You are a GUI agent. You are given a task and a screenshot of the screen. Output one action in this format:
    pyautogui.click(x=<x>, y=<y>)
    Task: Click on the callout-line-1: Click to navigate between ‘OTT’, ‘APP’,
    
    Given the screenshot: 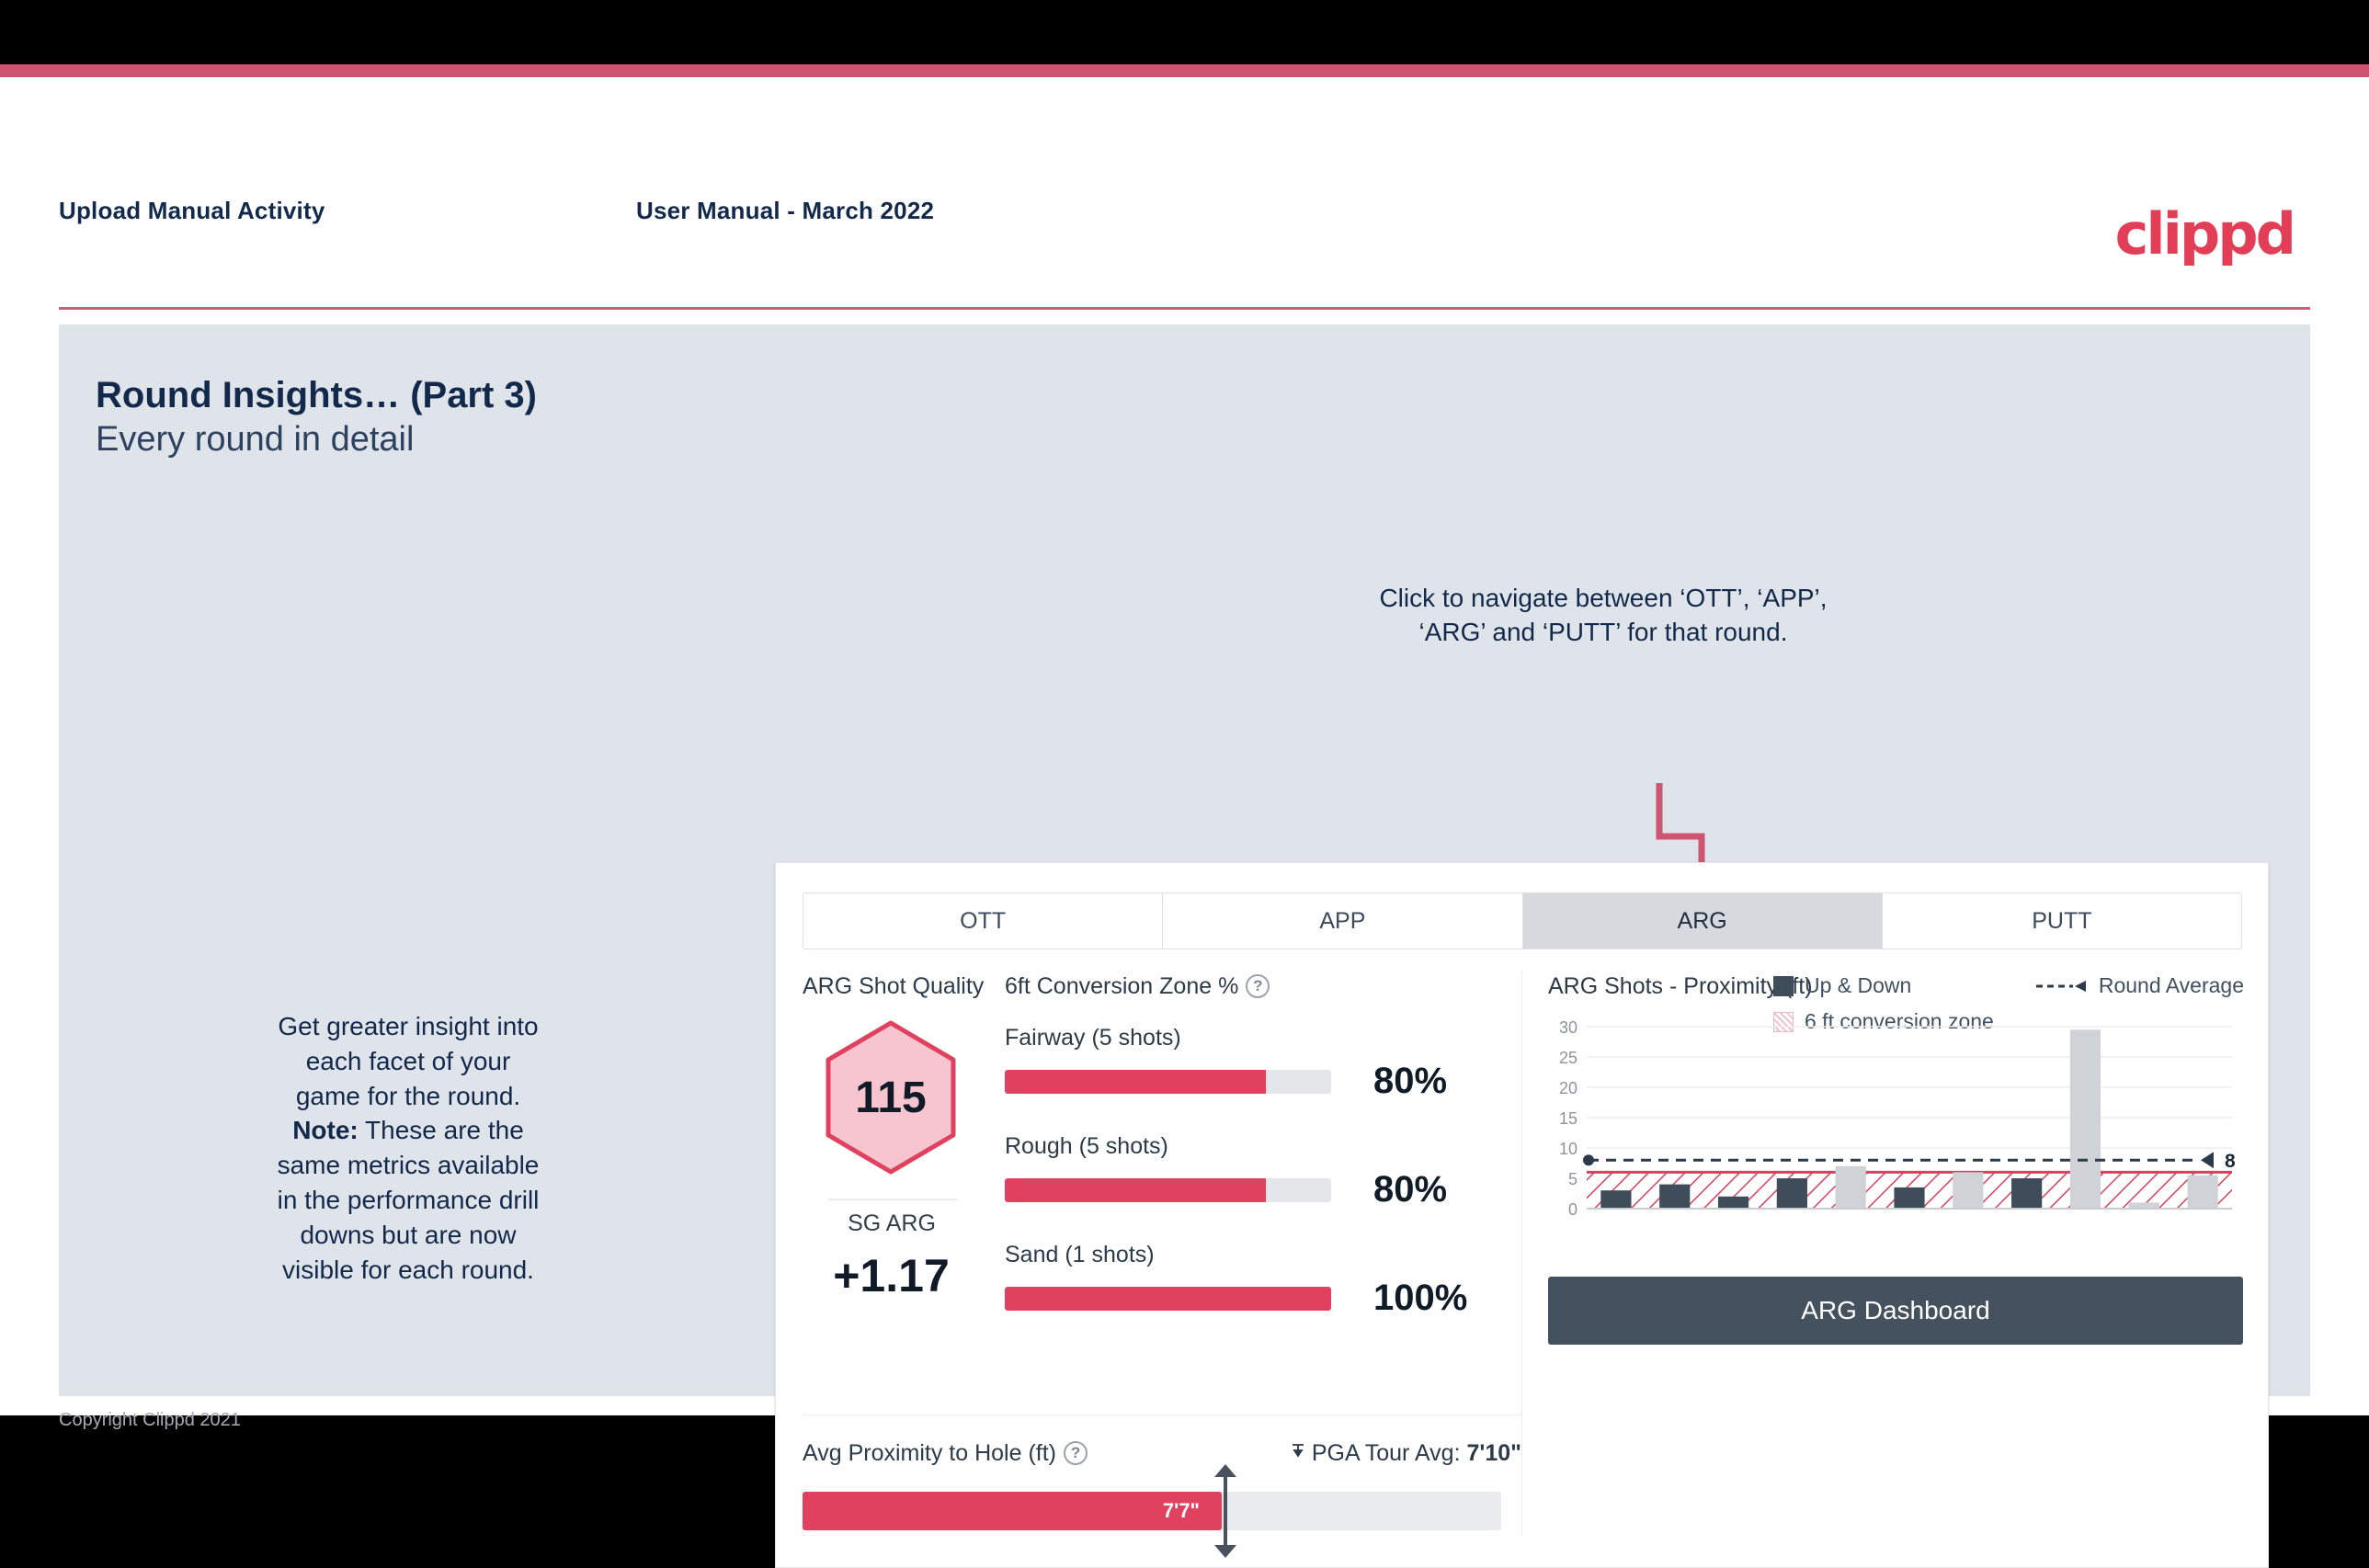 What is the action you would take?
    pyautogui.click(x=1603, y=598)
    